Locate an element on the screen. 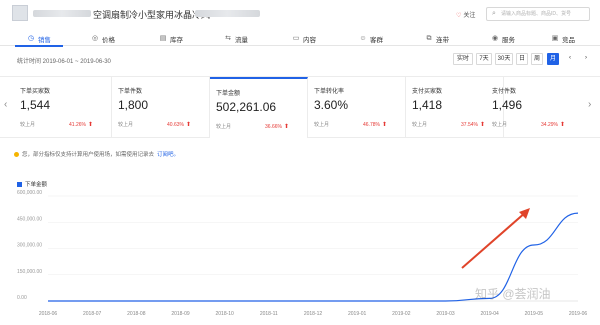 Image resolution: width=600 pixels, height=325 pixels. content-icon: ▭ is located at coordinates (296, 38).